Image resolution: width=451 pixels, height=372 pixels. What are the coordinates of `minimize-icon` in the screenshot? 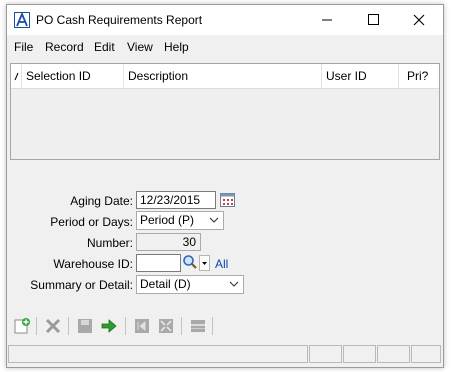 It's located at (327, 20).